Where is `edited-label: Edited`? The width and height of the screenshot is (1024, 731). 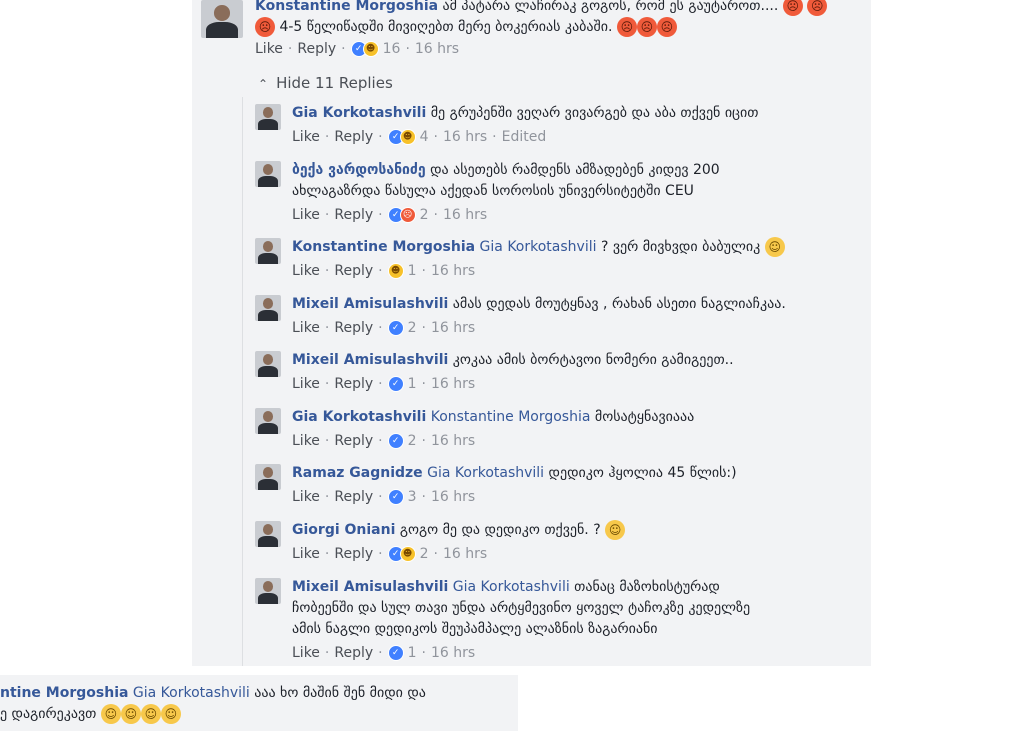 edited-label: Edited is located at coordinates (524, 137).